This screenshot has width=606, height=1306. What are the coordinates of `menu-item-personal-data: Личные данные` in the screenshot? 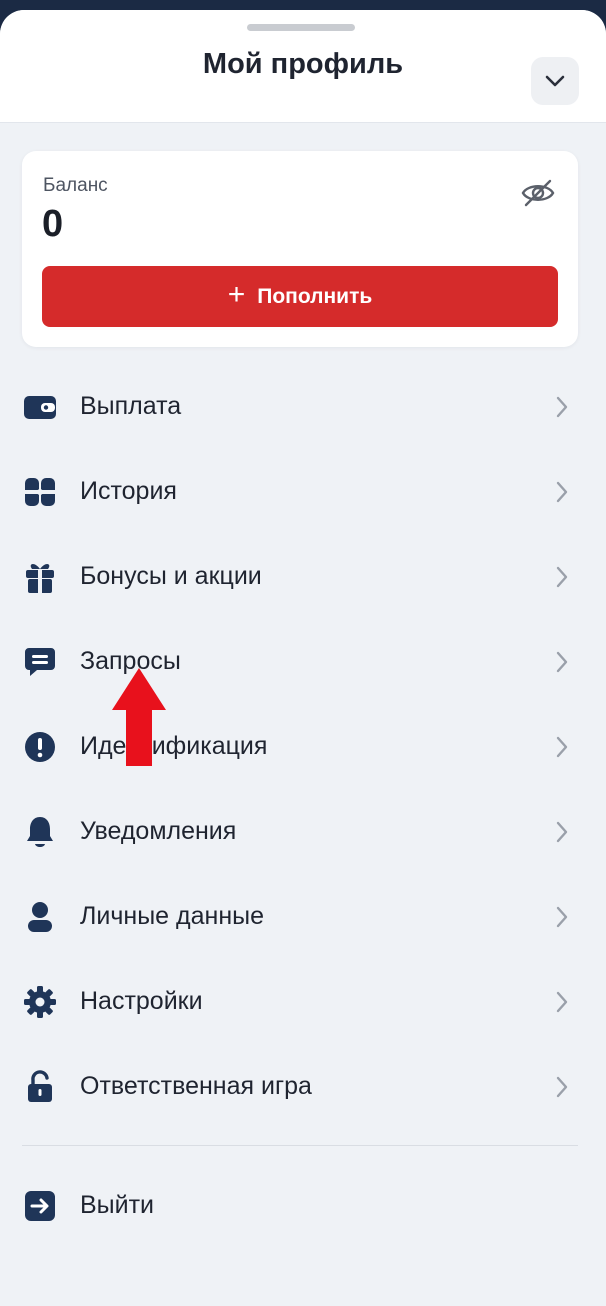 It's located at (303, 916).